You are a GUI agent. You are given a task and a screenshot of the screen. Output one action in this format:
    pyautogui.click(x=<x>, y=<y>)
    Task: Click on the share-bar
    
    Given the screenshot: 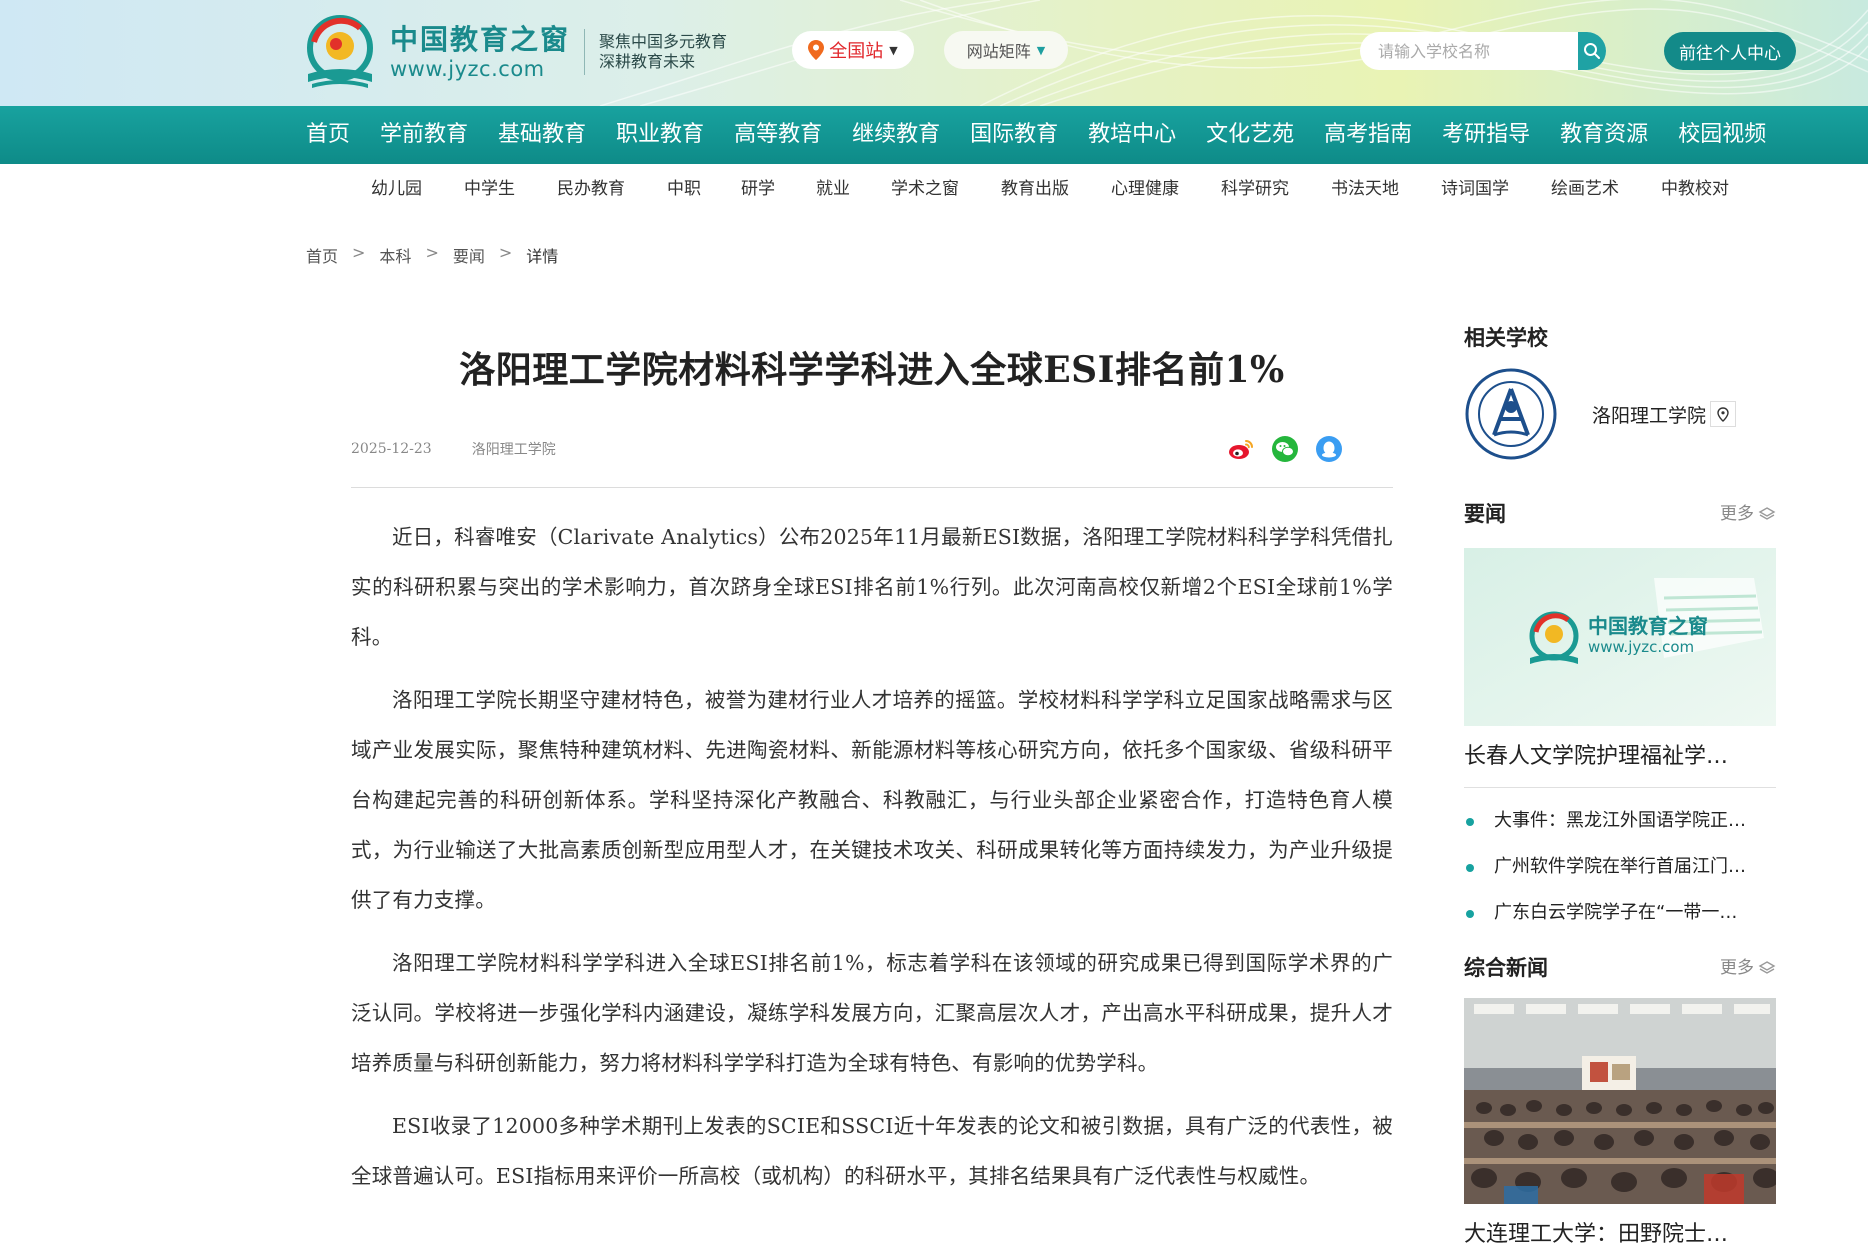 What is the action you would take?
    pyautogui.click(x=1277, y=449)
    